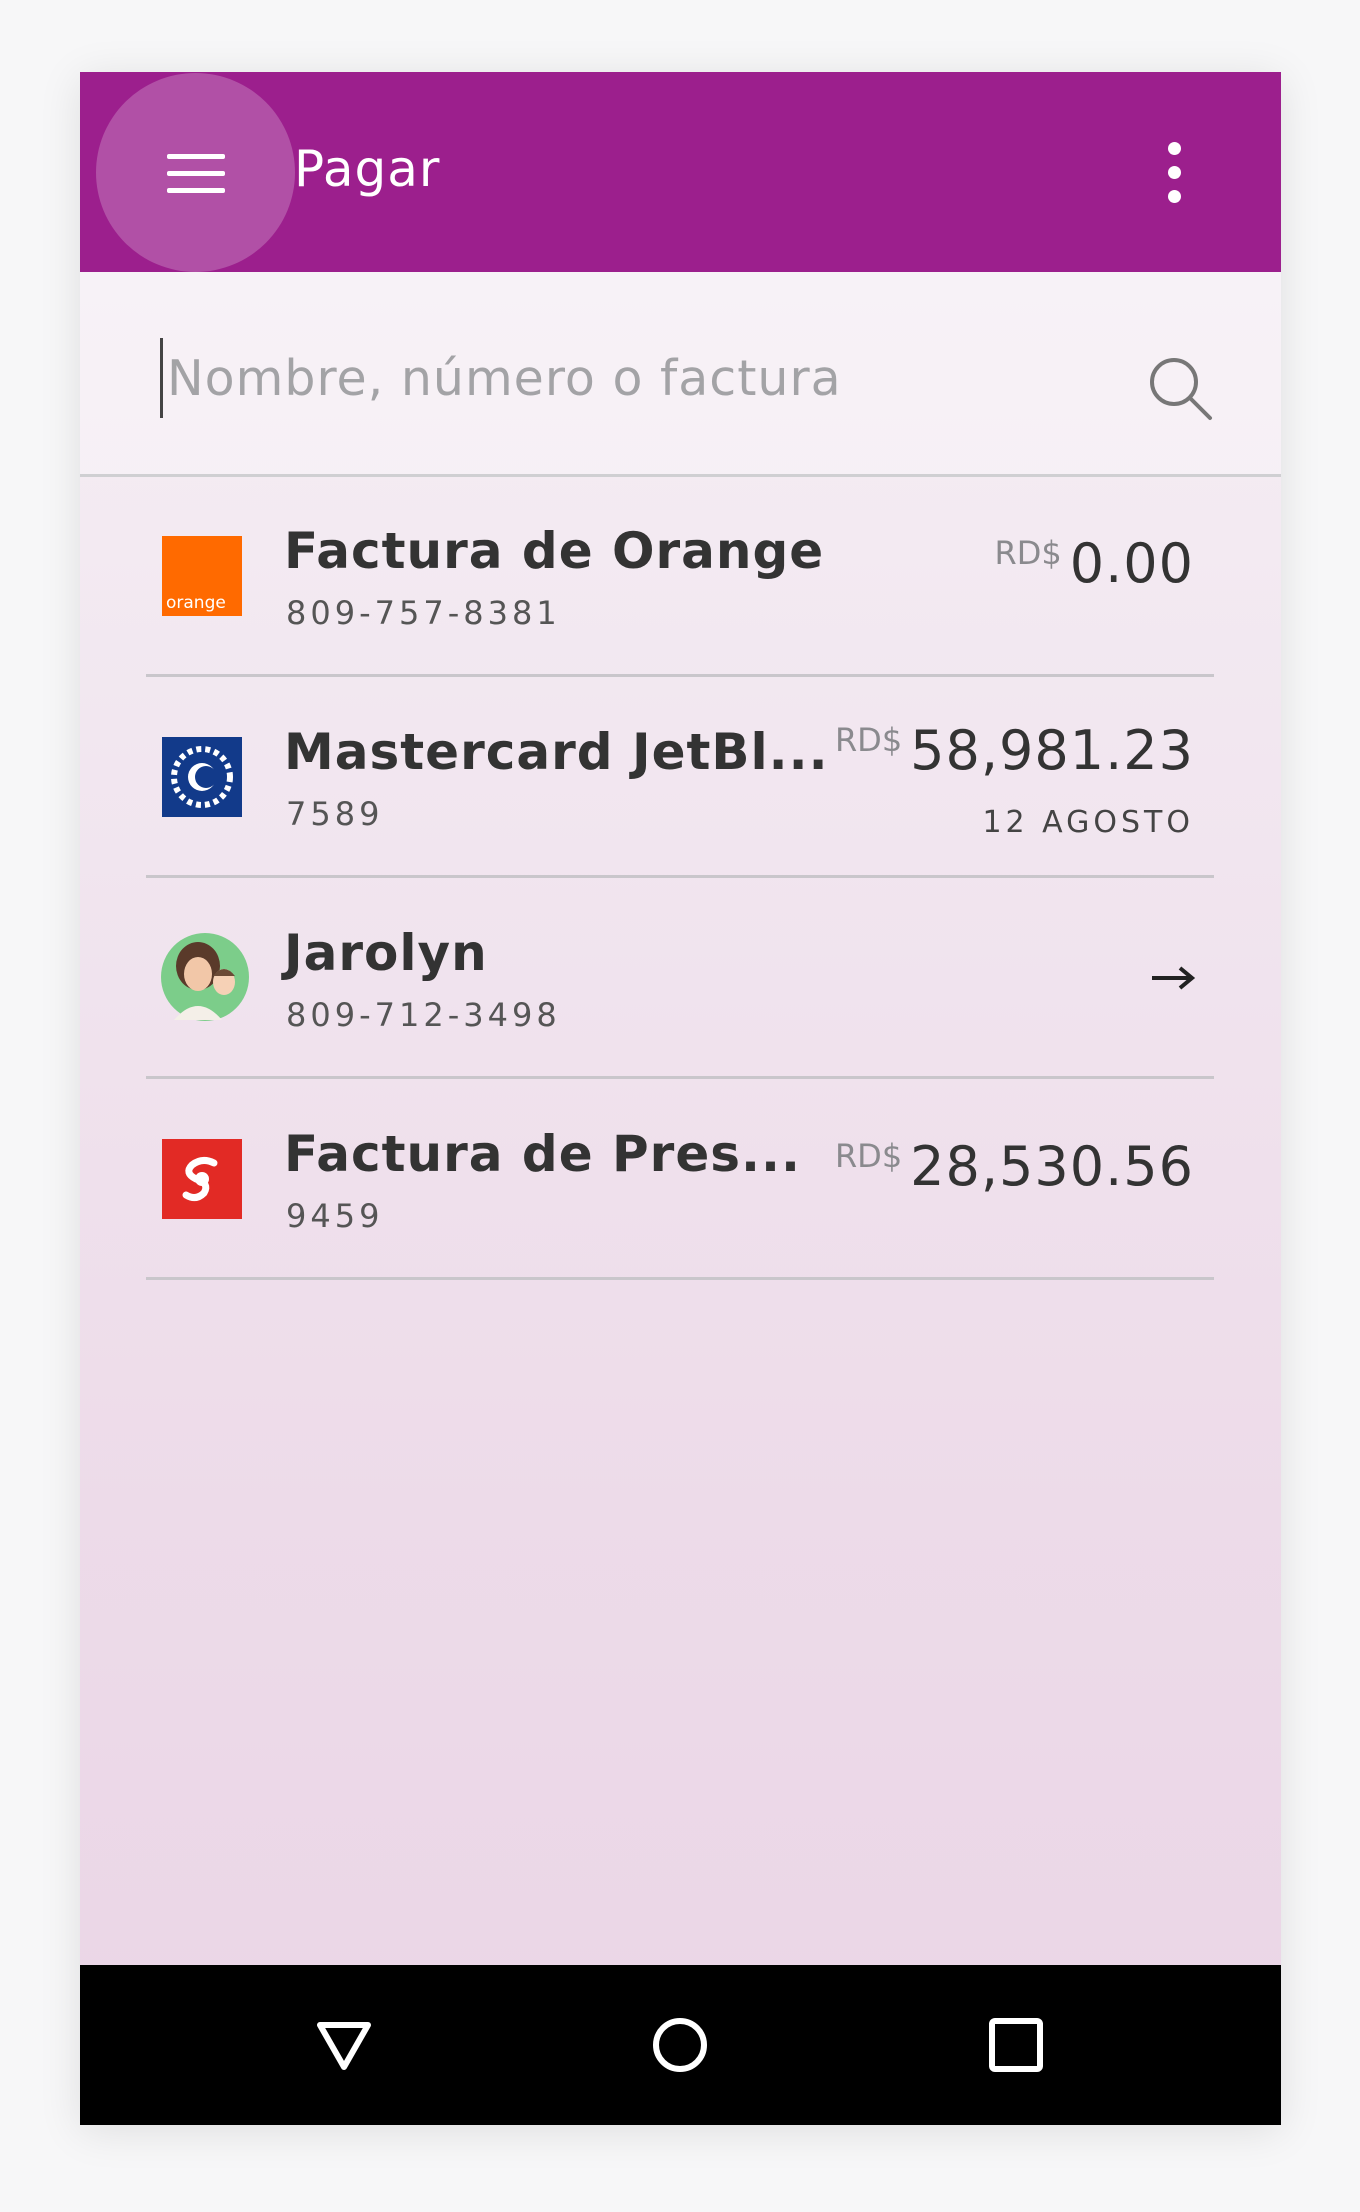 The image size is (1360, 2212). I want to click on item-subtitle: 7589, so click(335, 814).